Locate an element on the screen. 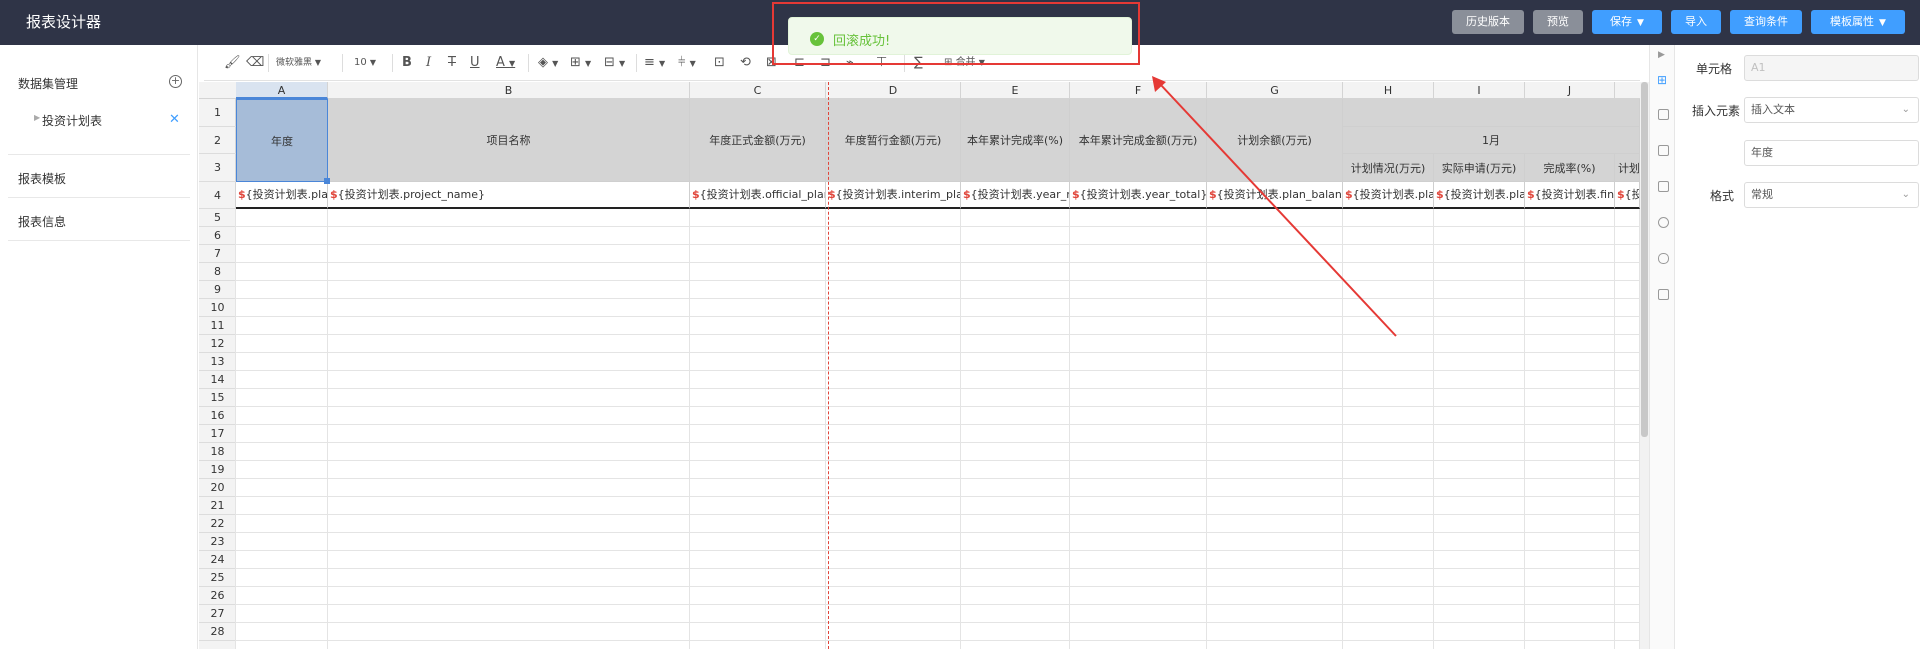 Image resolution: width=1920 pixels, height=649 pixels. copy-icon is located at coordinates (1663, 294).